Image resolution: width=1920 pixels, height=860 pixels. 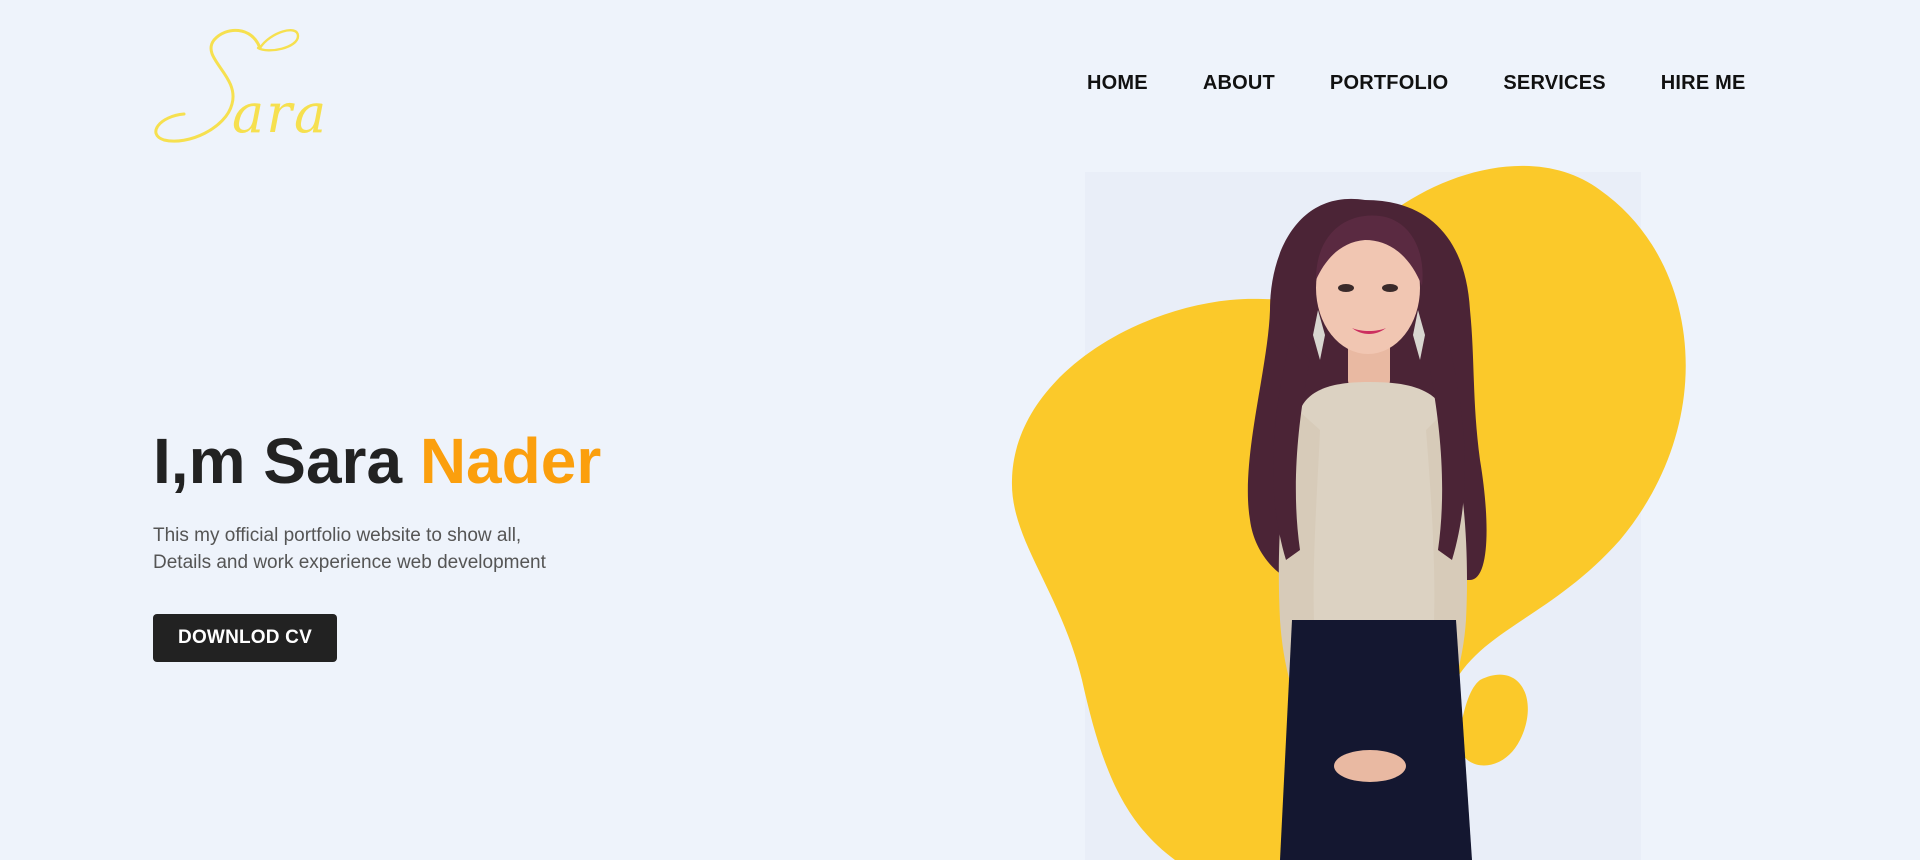 I want to click on nav-about: ABOUT, so click(x=1239, y=83).